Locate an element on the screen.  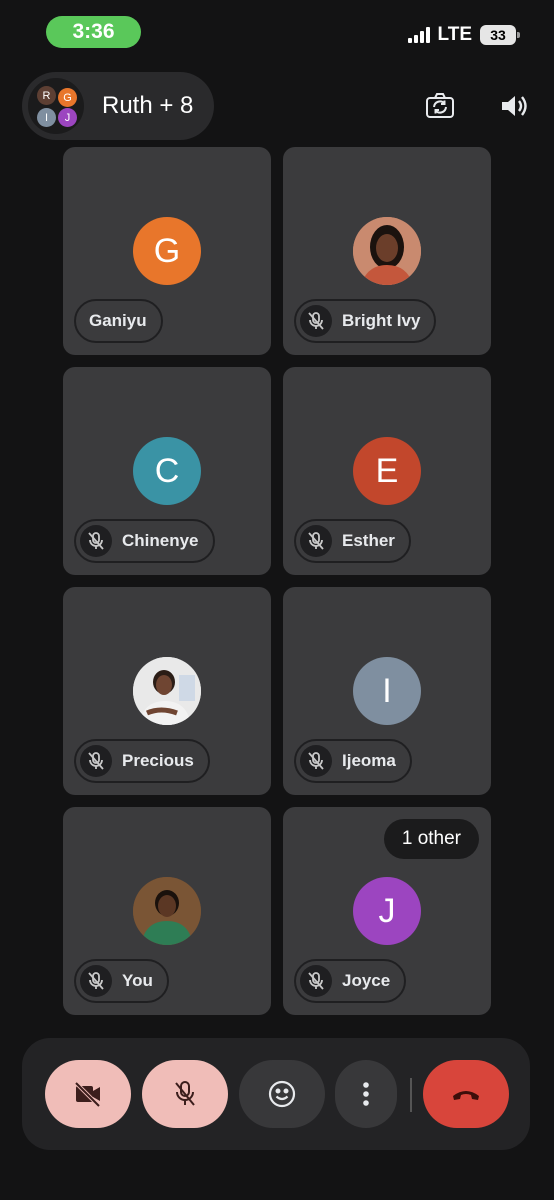
mic-toggle-button is located at coordinates (185, 1094).